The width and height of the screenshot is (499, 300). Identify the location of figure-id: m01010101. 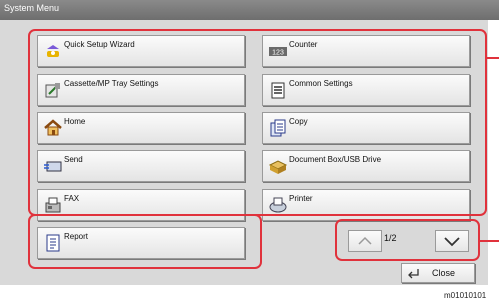
(465, 295).